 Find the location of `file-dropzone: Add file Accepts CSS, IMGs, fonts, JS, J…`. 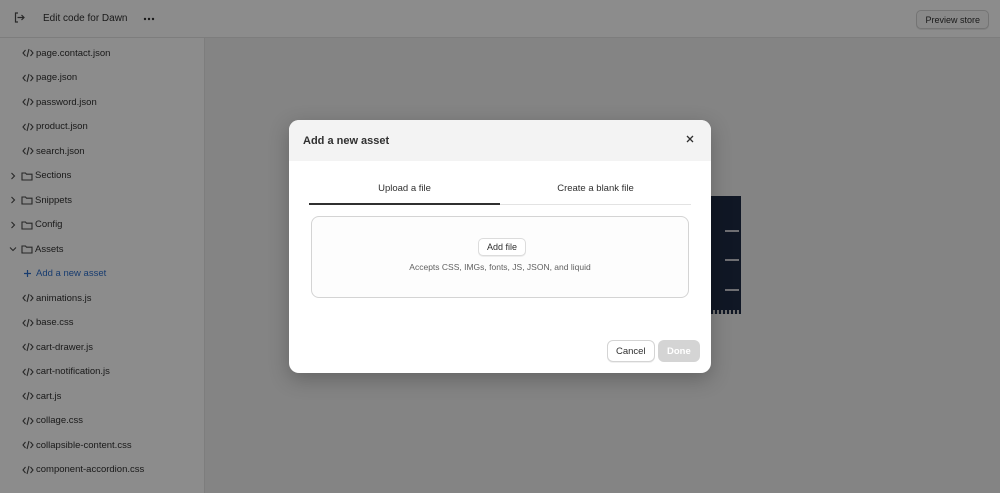

file-dropzone: Add file Accepts CSS, IMGs, fonts, JS, J… is located at coordinates (500, 257).